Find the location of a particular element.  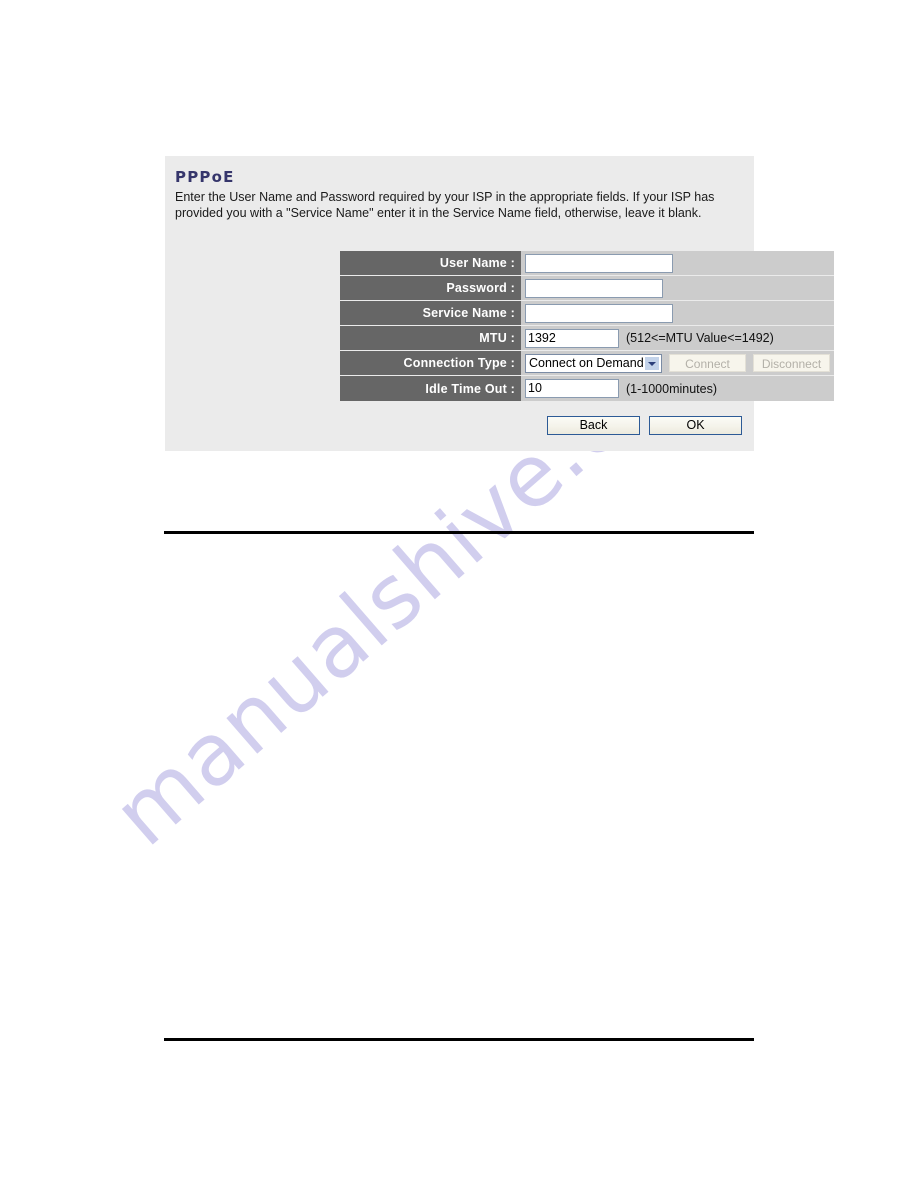

back-button: Back is located at coordinates (593, 425).